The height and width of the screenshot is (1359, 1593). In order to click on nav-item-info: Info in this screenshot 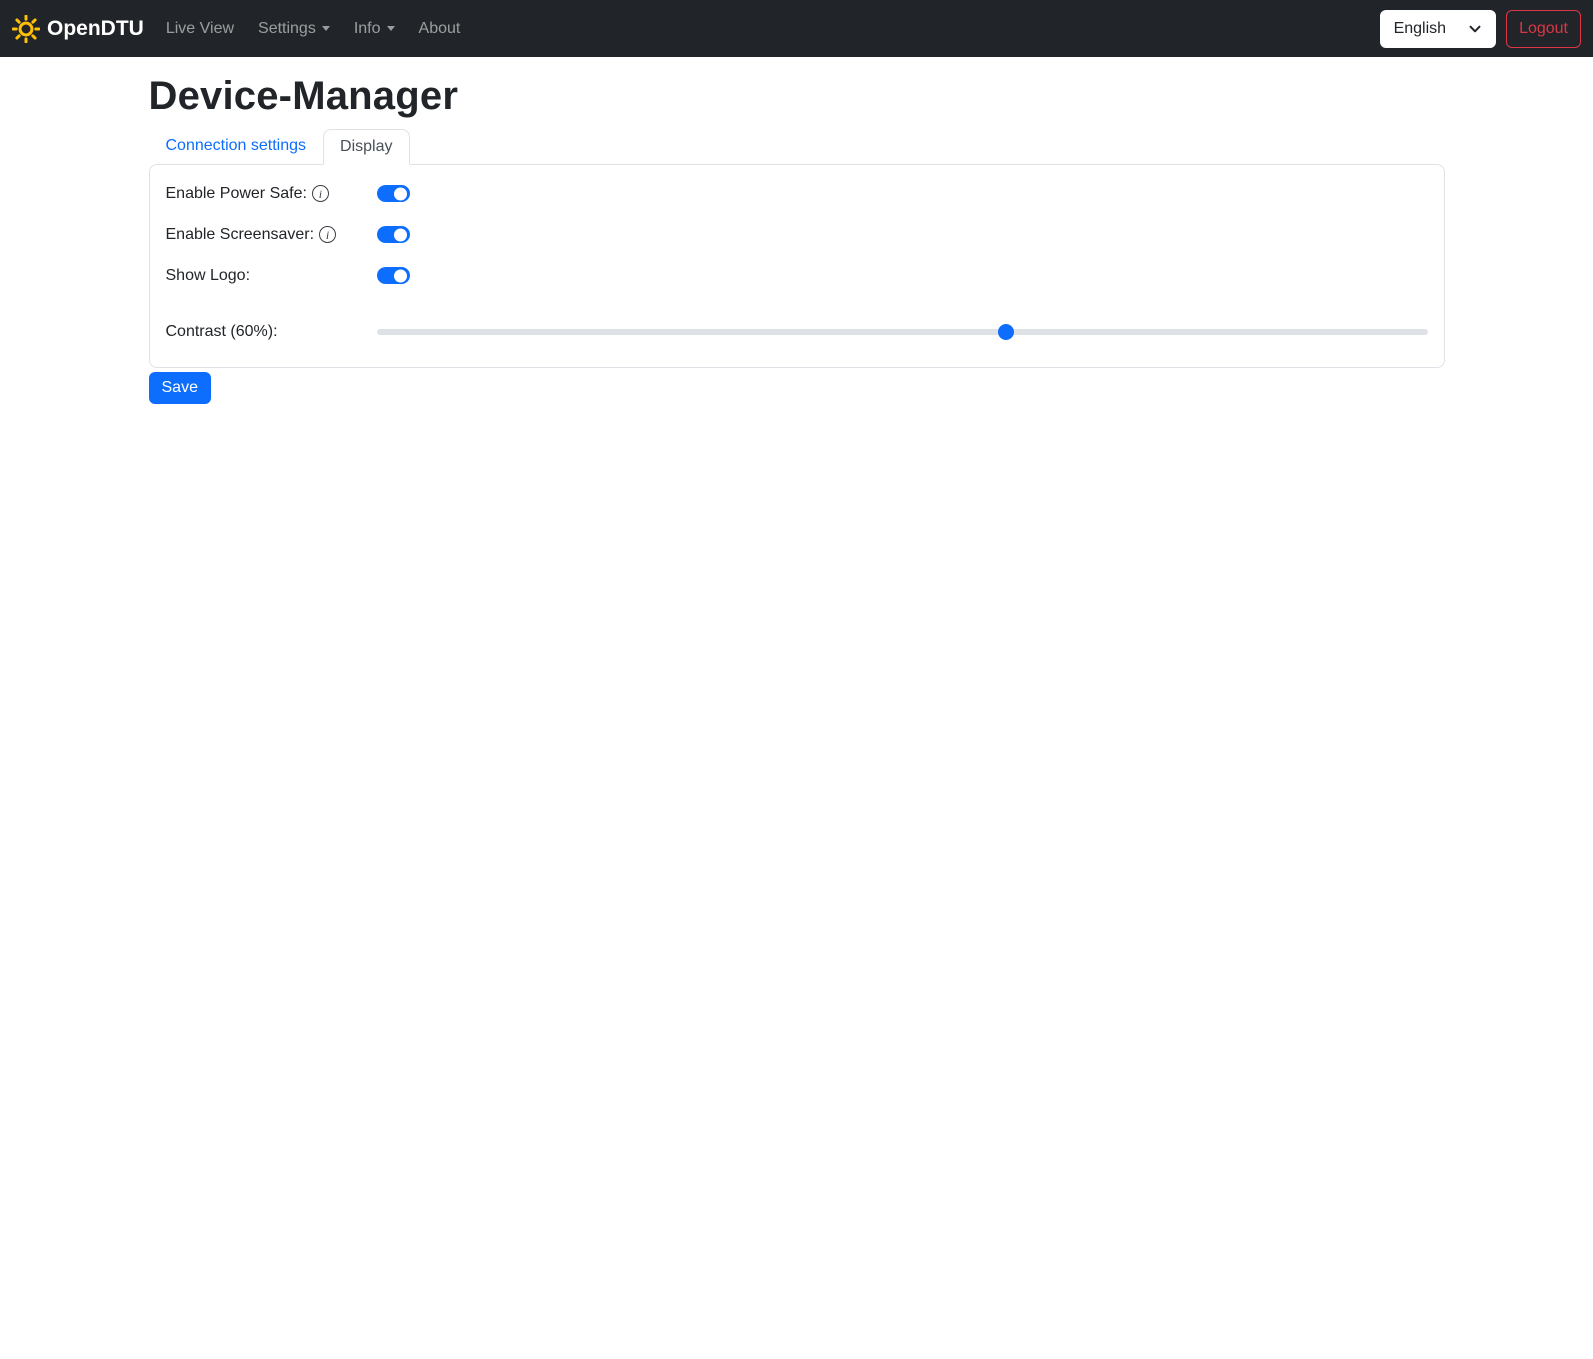, I will do `click(374, 29)`.